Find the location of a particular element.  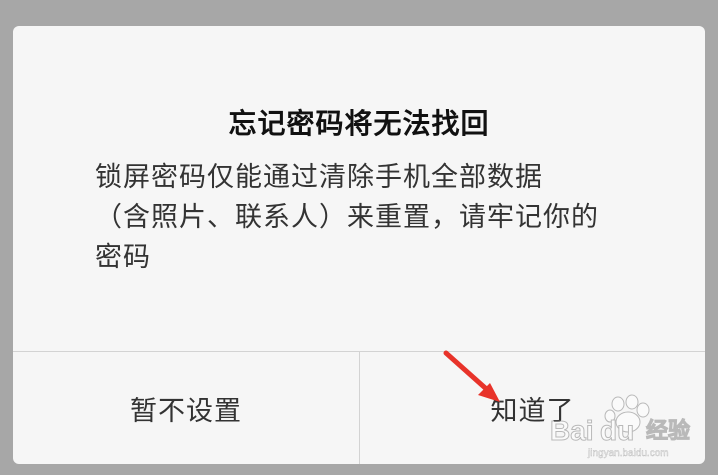

message-line: 密码 is located at coordinates (123, 257).